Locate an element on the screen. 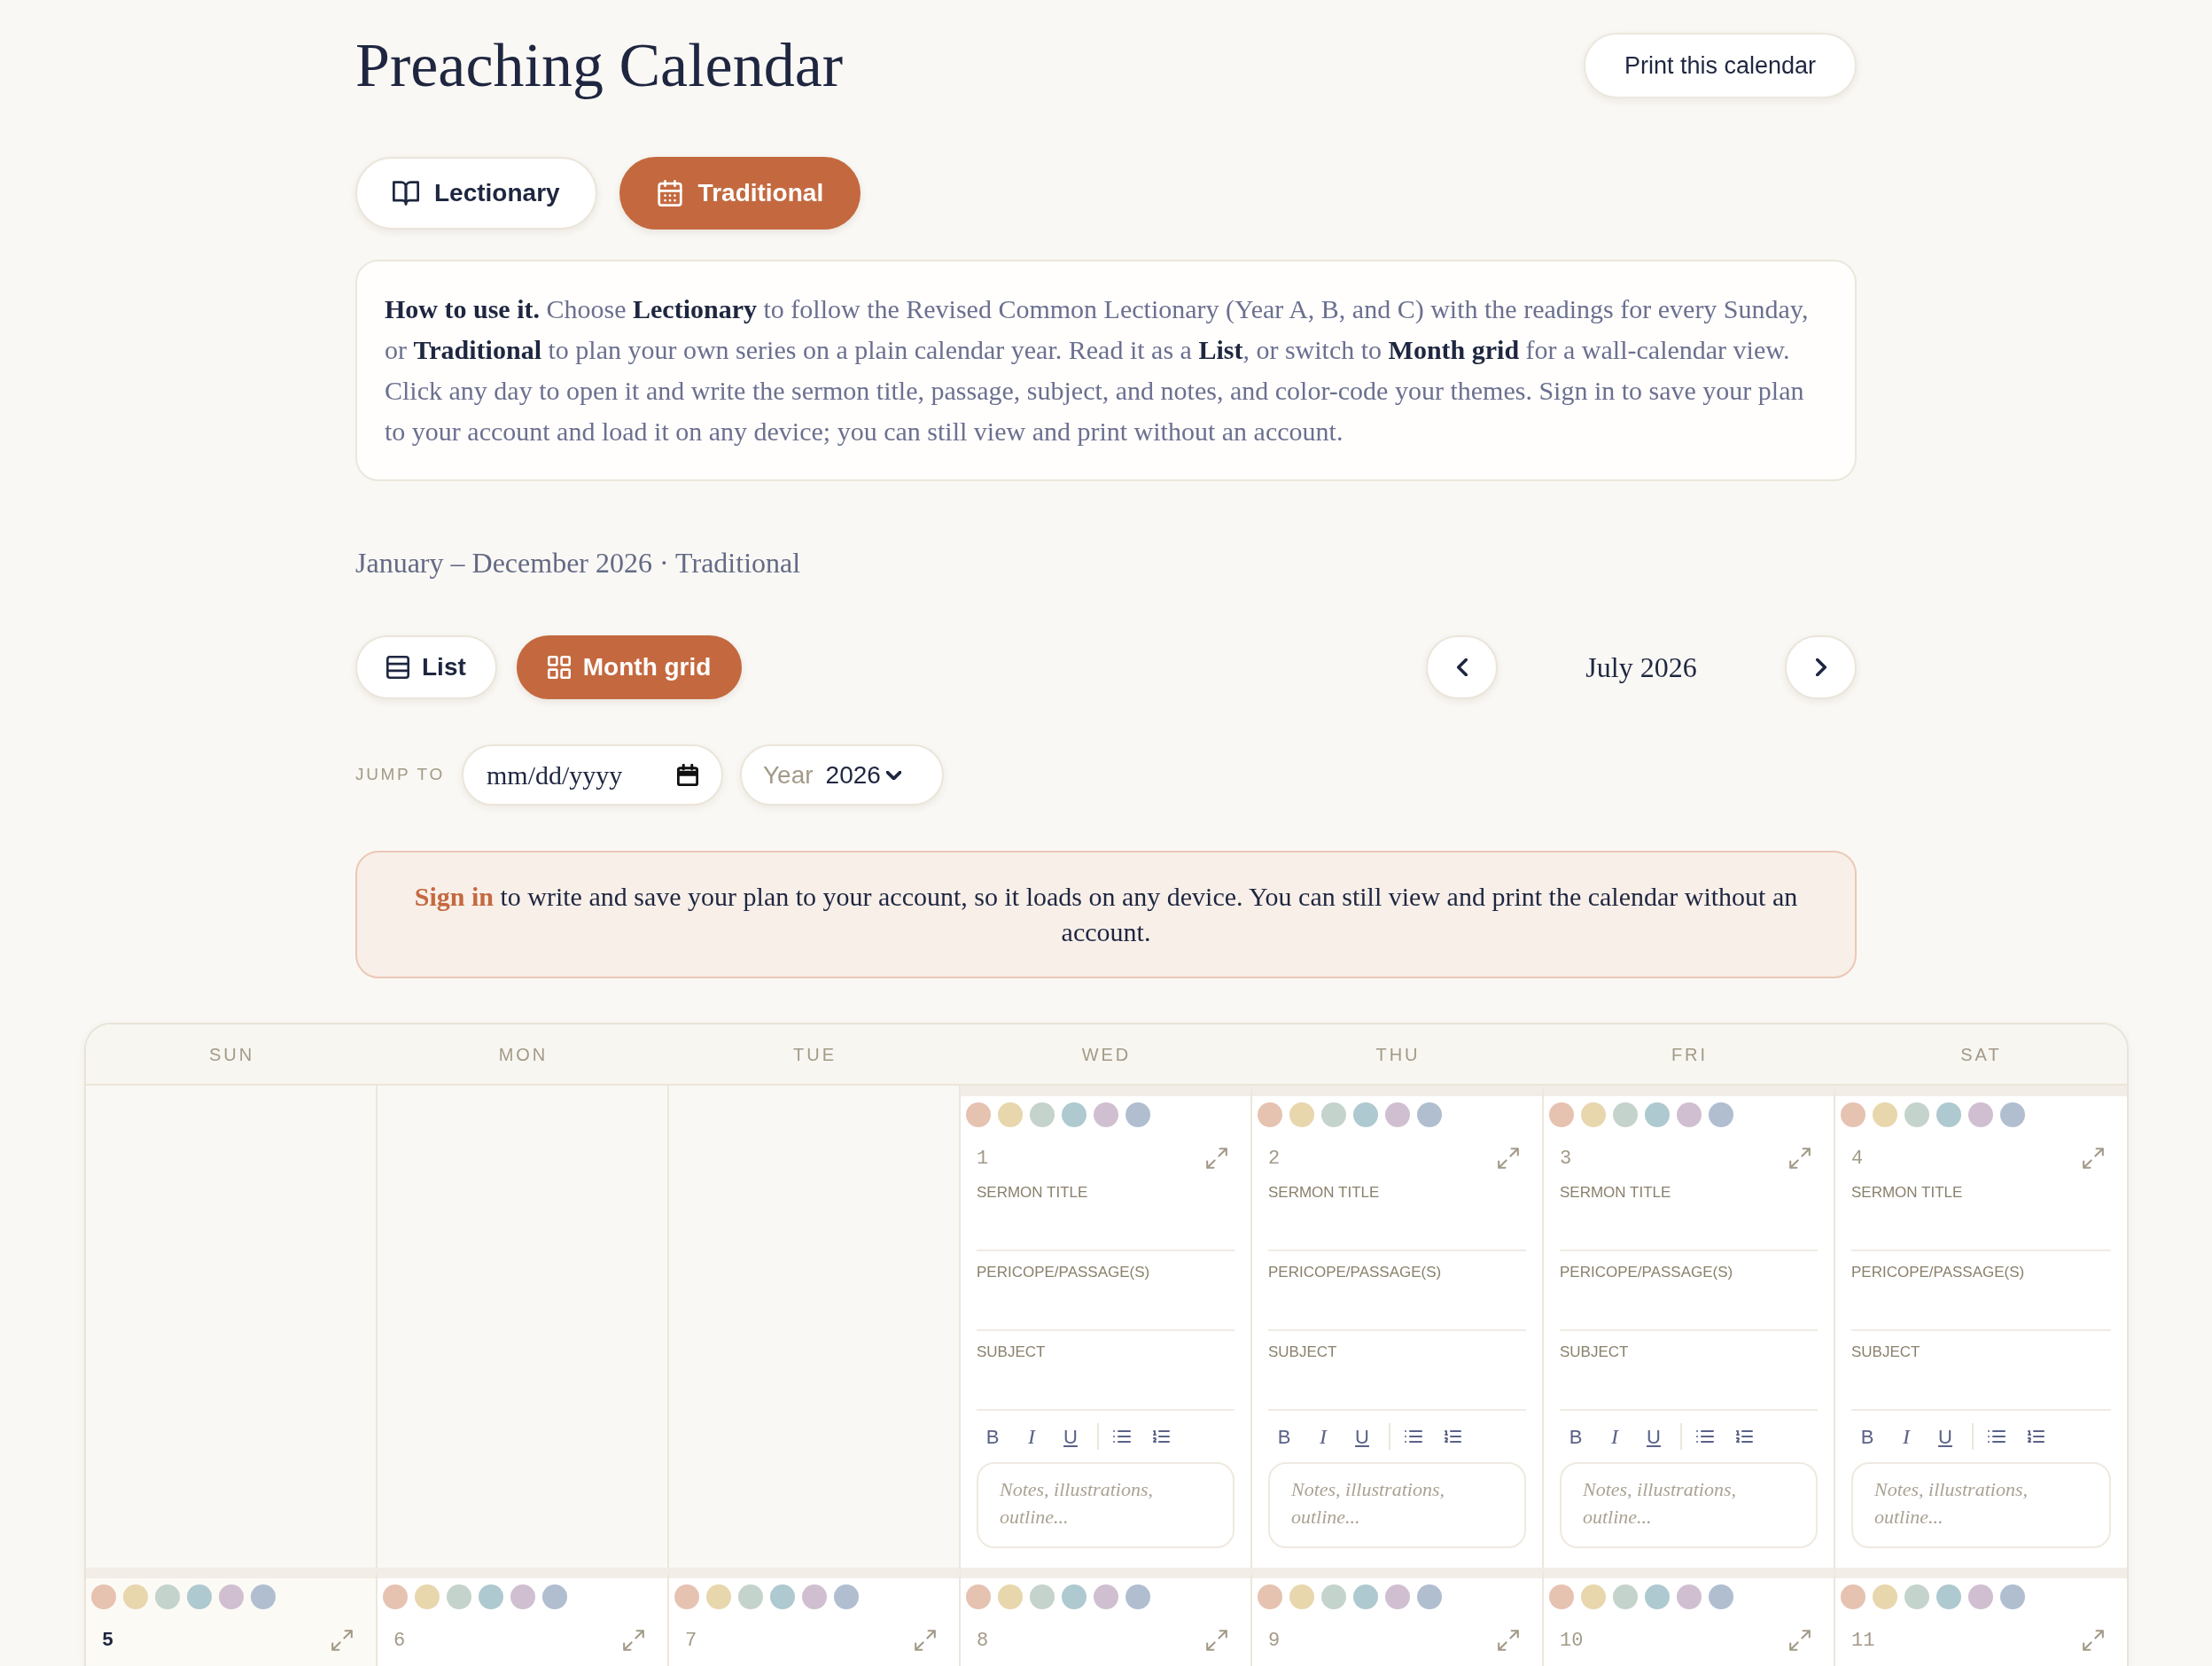  sign-in-link: Sign in is located at coordinates (454, 896).